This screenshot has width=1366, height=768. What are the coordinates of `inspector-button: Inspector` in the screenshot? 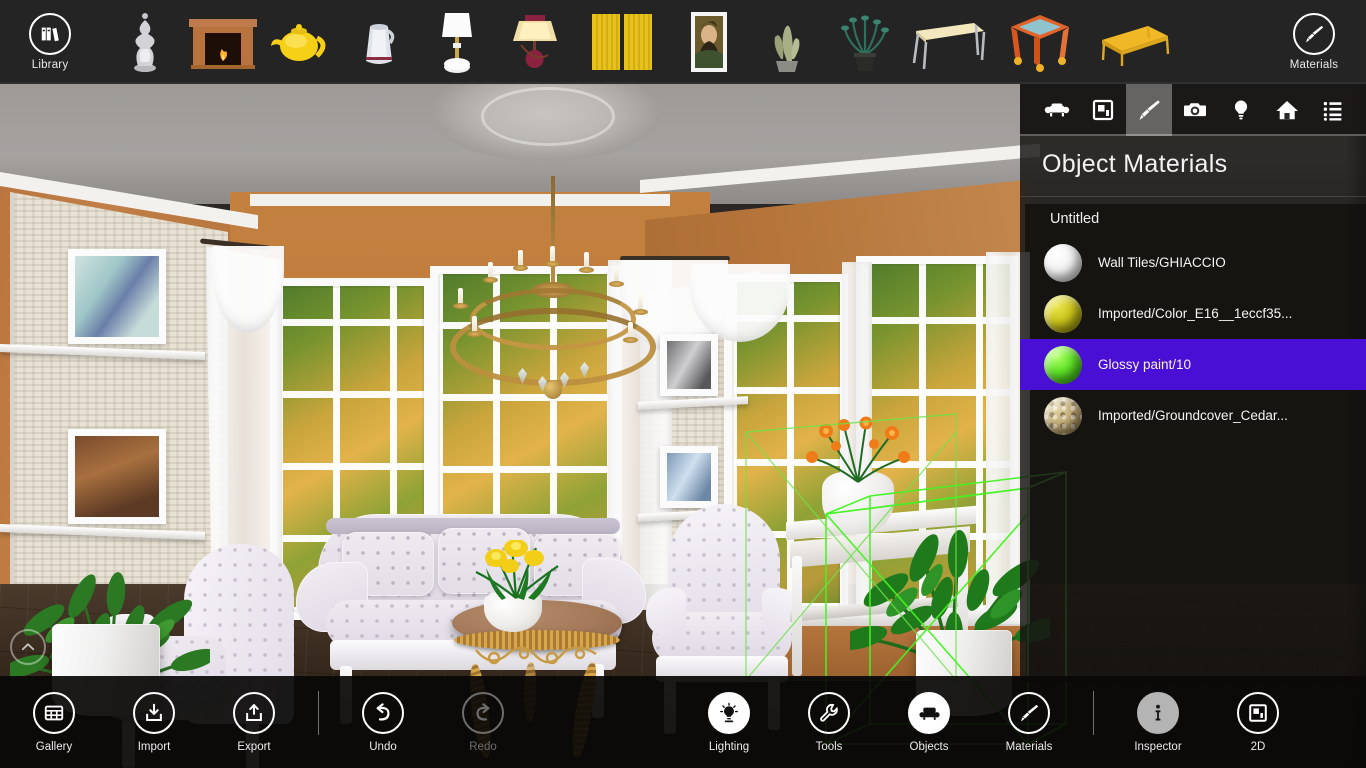 It's located at (1158, 722).